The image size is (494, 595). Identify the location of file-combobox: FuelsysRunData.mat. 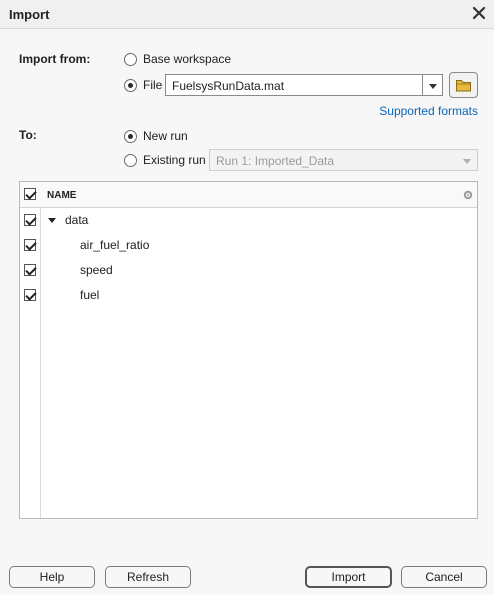
(304, 85).